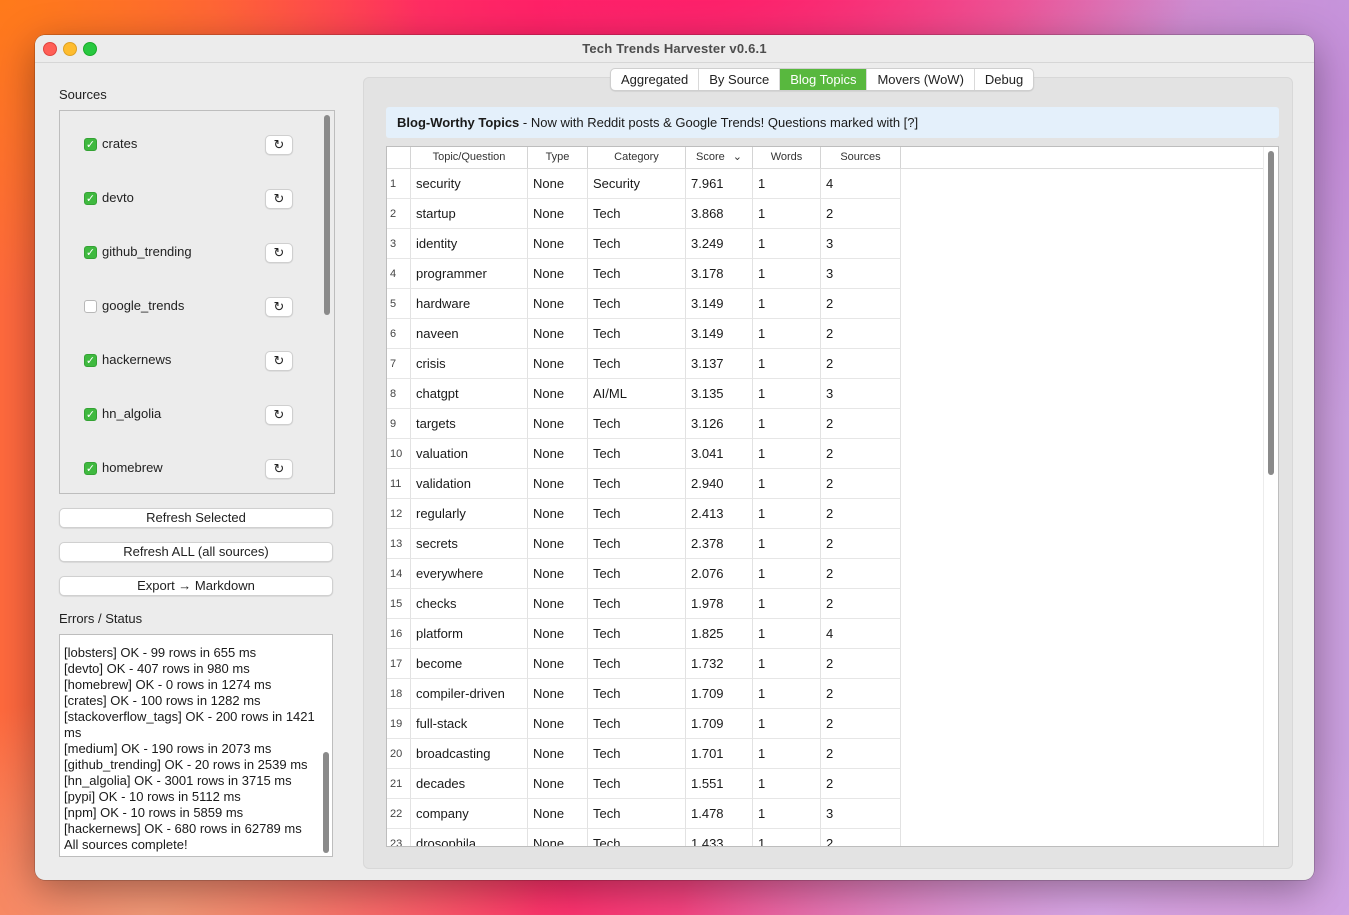 This screenshot has height=915, width=1349. I want to click on refresh-all-button: Refresh ALL (all sources), so click(196, 552).